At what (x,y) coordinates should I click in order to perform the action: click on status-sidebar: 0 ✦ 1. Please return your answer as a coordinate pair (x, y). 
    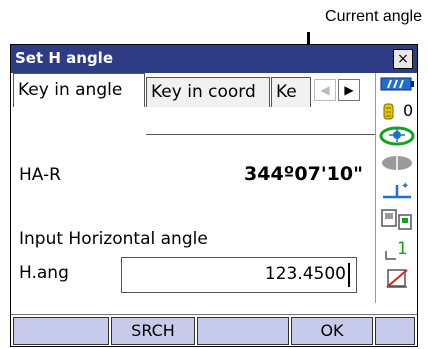
    Looking at the image, I should click on (396, 188).